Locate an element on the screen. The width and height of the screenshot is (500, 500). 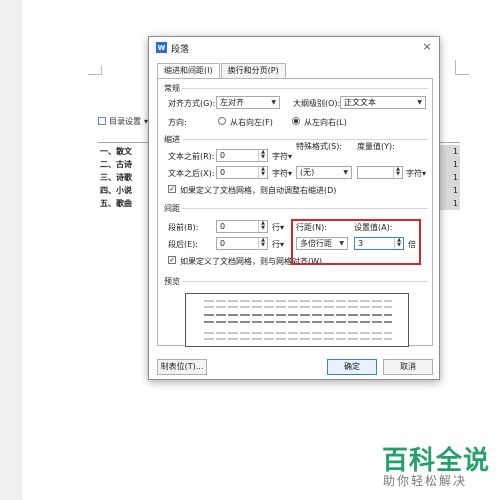
section-spacing-title: 间距 is located at coordinates (172, 208).